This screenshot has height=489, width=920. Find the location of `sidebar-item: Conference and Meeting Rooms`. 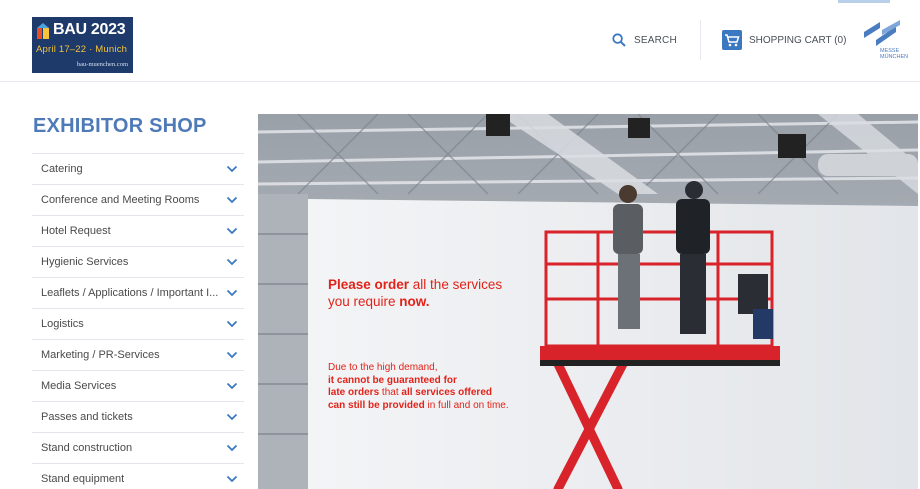

sidebar-item: Conference and Meeting Rooms is located at coordinates (138, 200).